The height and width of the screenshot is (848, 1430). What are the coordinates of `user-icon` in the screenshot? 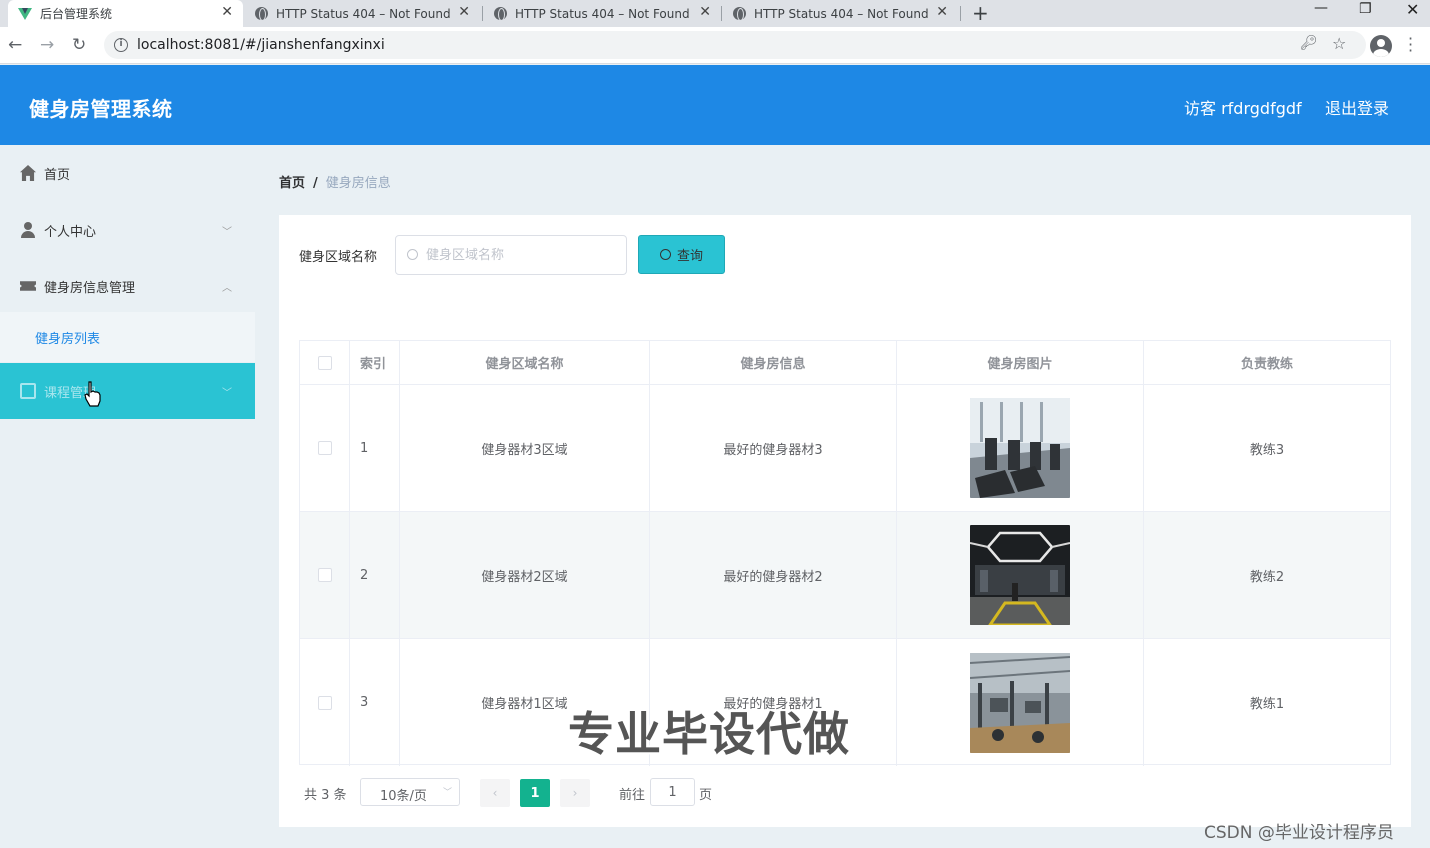 It's located at (28, 230).